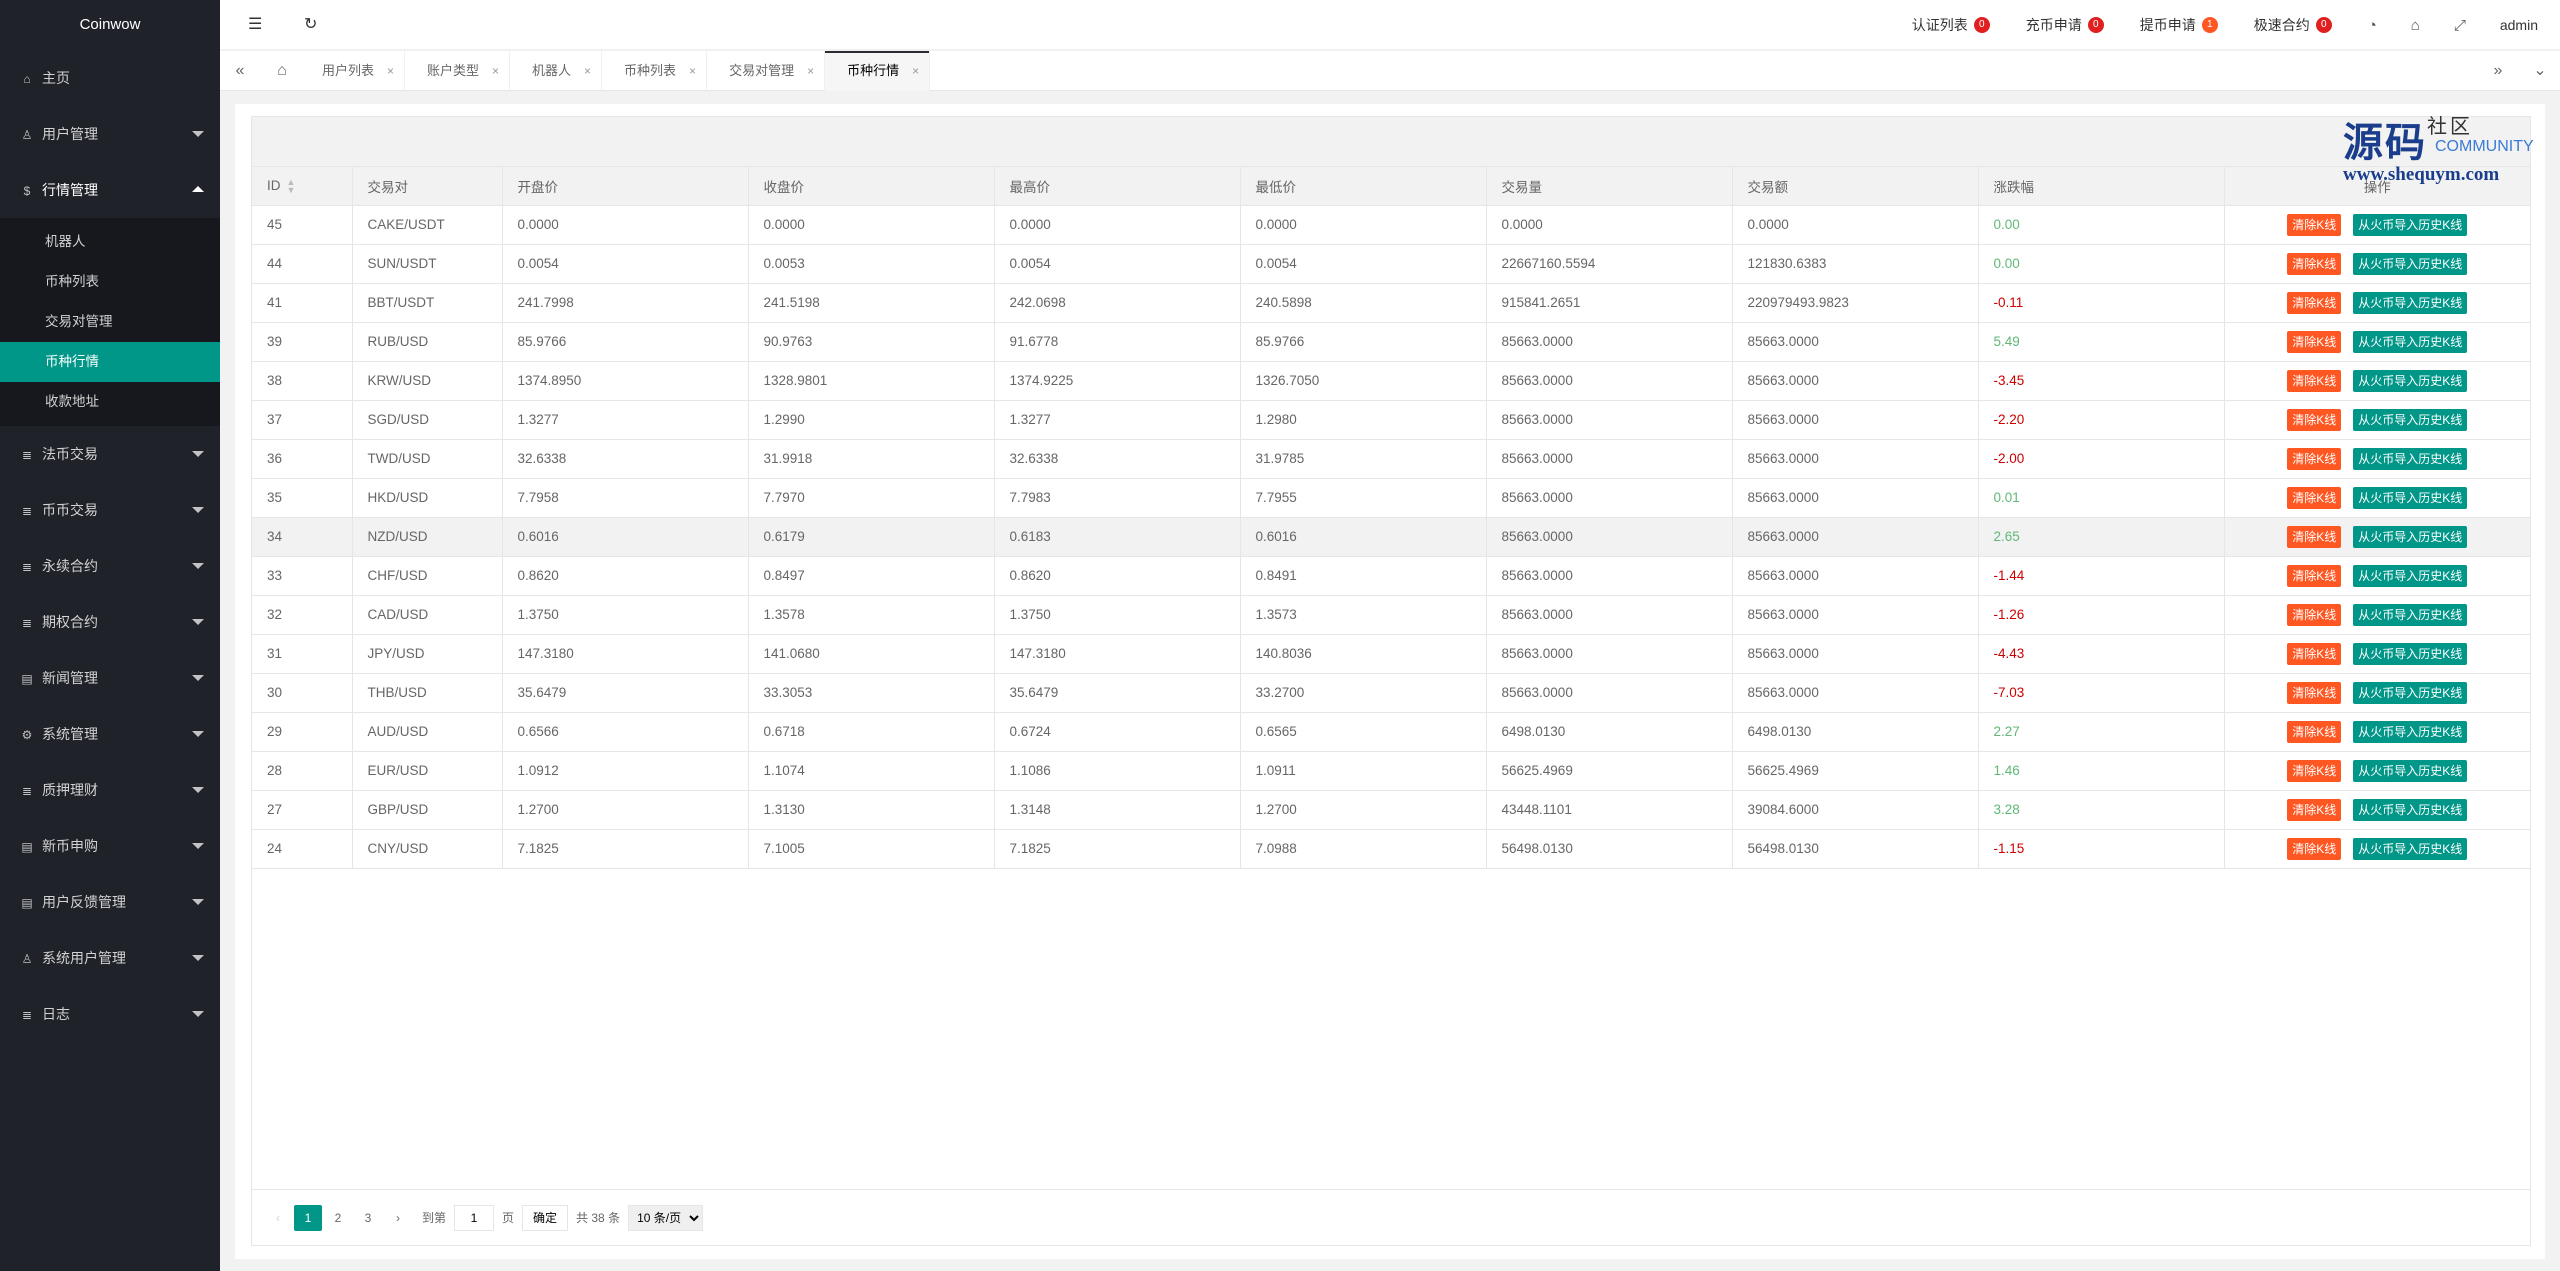  I want to click on sidebar-item-10: ▤ 新币申购, so click(110, 846).